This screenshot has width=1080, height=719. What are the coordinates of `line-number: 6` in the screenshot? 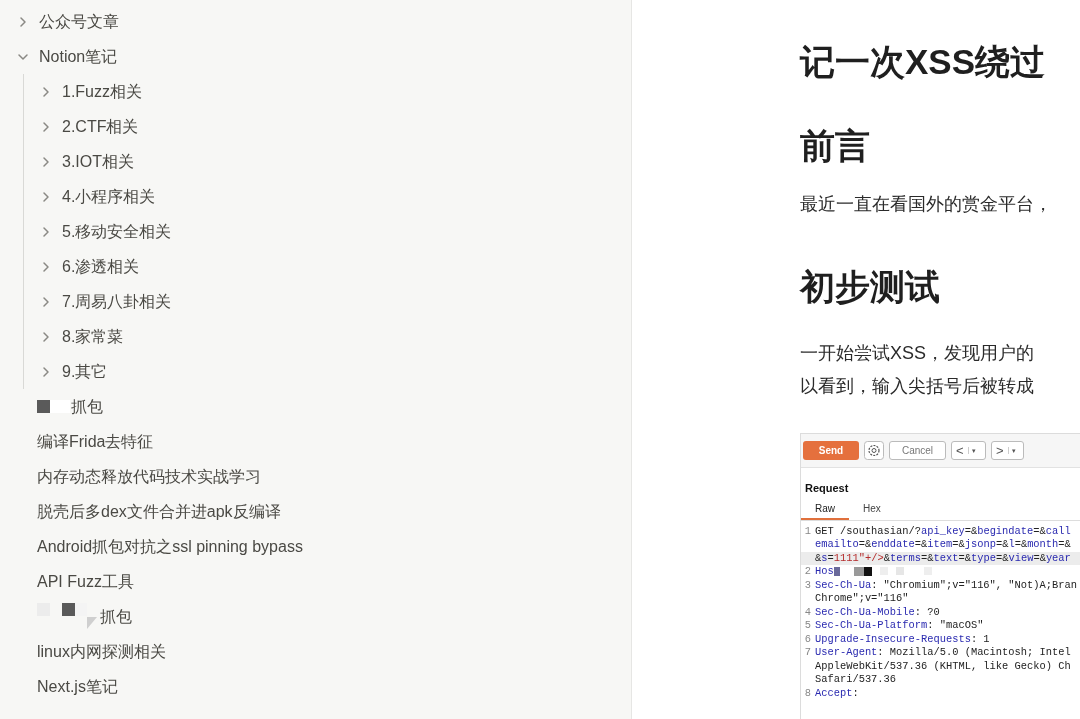 It's located at (807, 639).